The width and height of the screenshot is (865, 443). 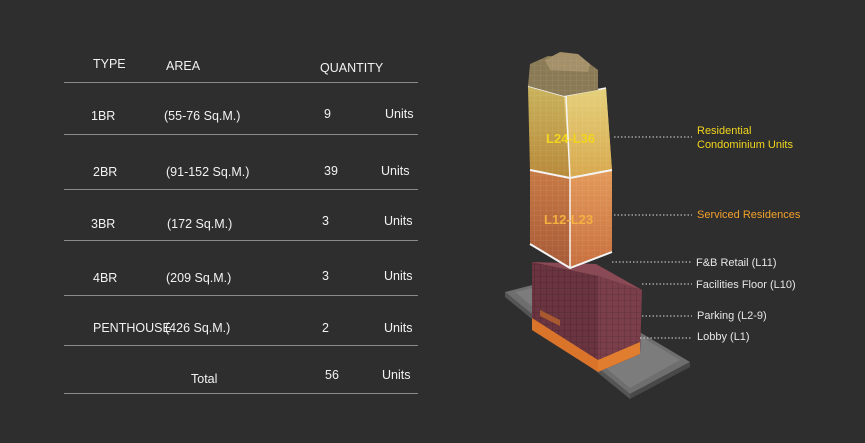 What do you see at coordinates (569, 219) in the screenshot?
I see `zone-label-middle: L12-L23` at bounding box center [569, 219].